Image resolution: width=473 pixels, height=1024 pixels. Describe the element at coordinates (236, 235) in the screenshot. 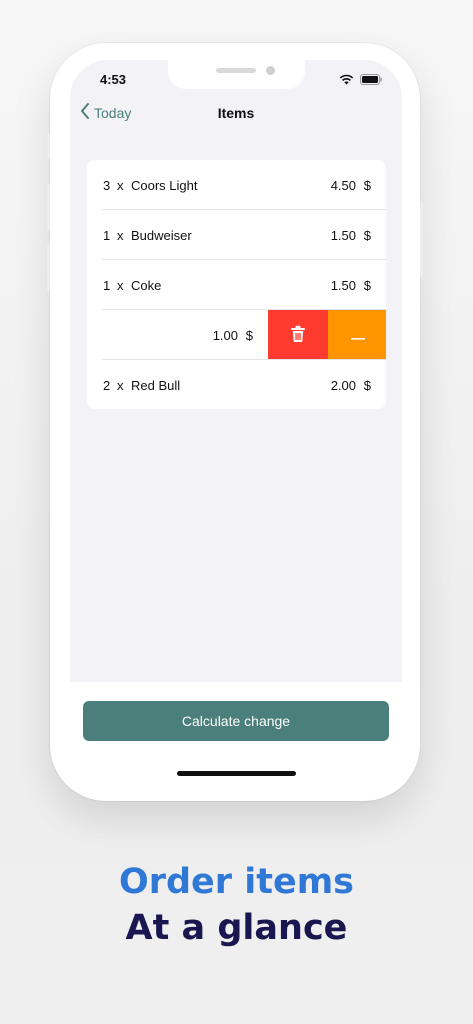

I see `list-item: 1 x Budweiser 1.50 $` at that location.